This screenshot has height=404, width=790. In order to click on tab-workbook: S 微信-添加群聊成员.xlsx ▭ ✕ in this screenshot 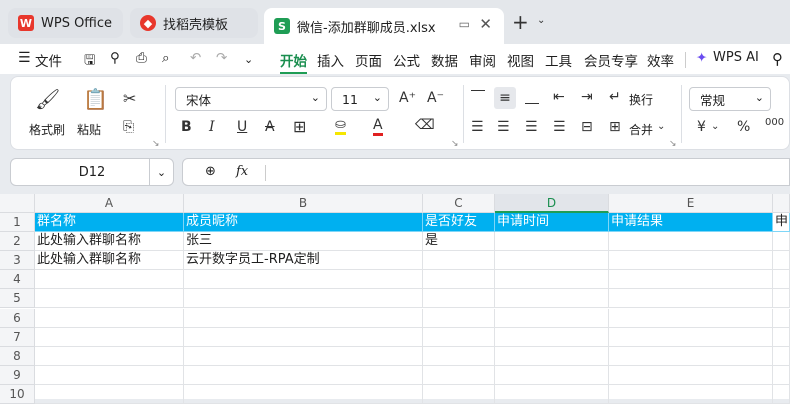, I will do `click(384, 26)`.